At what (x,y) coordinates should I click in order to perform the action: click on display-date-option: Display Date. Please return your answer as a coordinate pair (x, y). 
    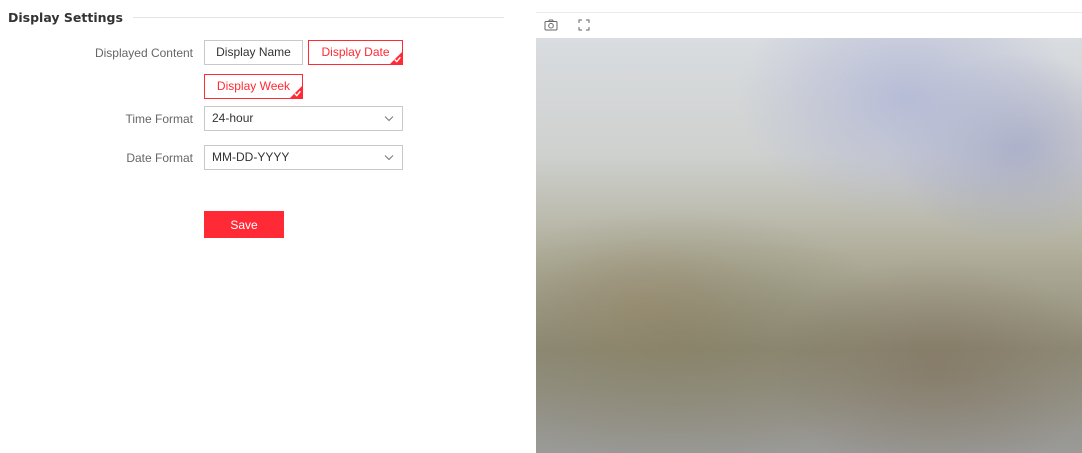
    Looking at the image, I should click on (355, 52).